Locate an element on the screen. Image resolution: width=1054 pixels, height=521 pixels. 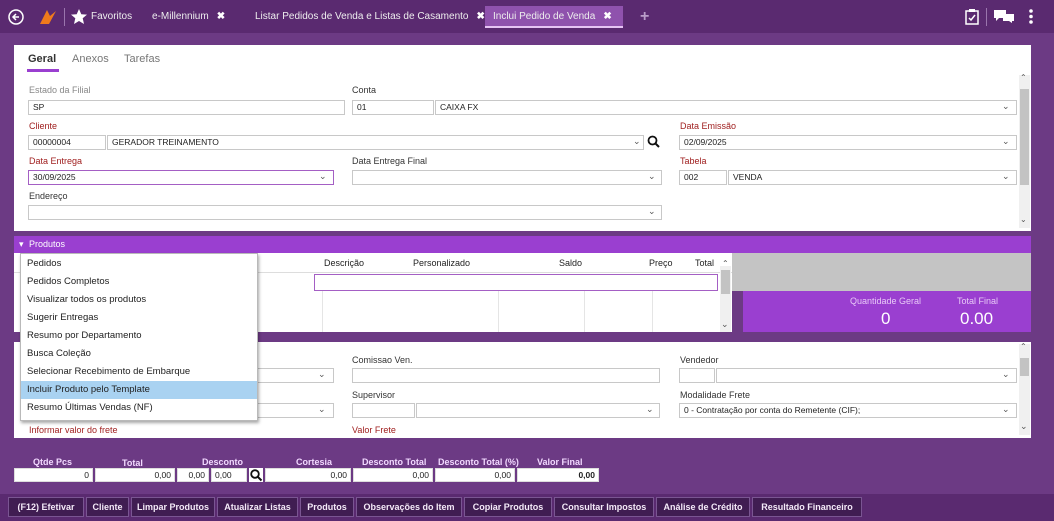
comissao-field is located at coordinates (506, 375).